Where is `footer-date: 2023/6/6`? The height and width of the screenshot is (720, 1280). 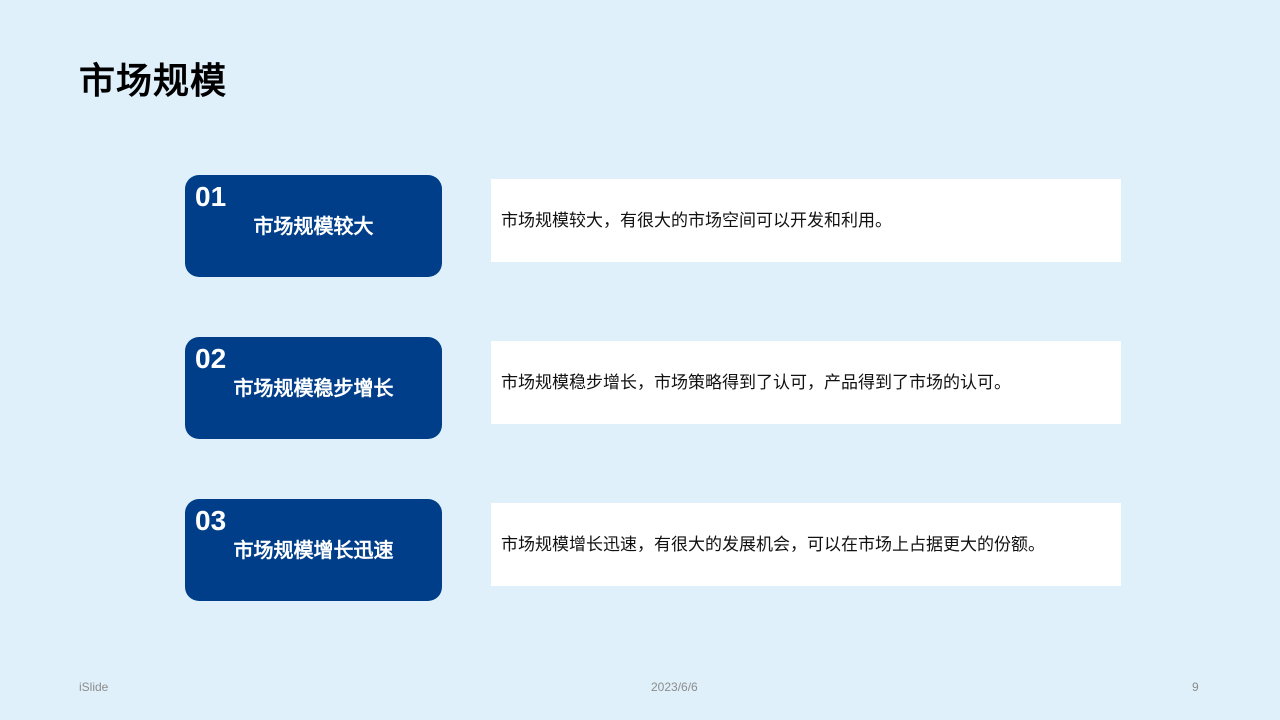 footer-date: 2023/6/6 is located at coordinates (674, 687).